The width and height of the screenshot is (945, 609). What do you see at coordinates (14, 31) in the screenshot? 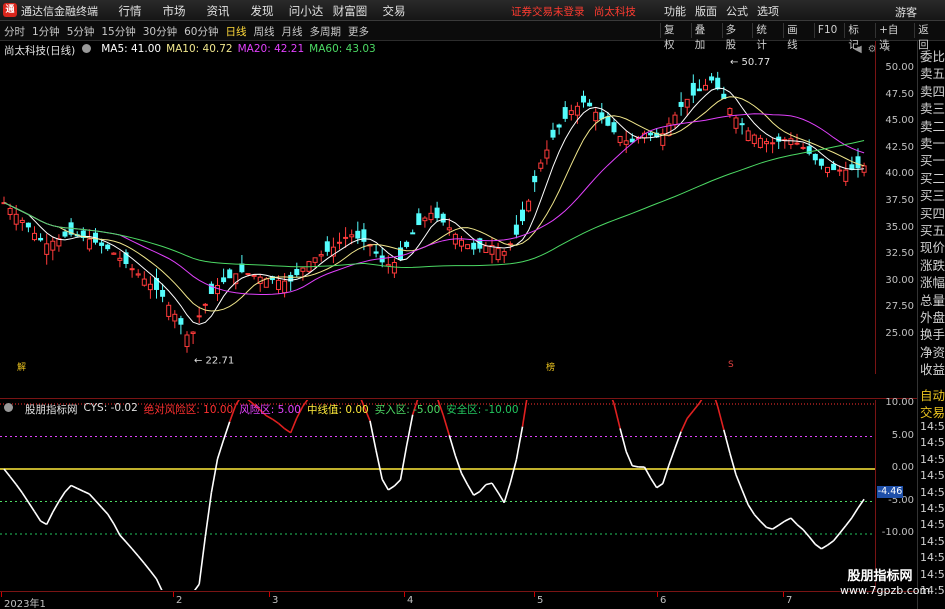
I see `period-tab: 分时` at bounding box center [14, 31].